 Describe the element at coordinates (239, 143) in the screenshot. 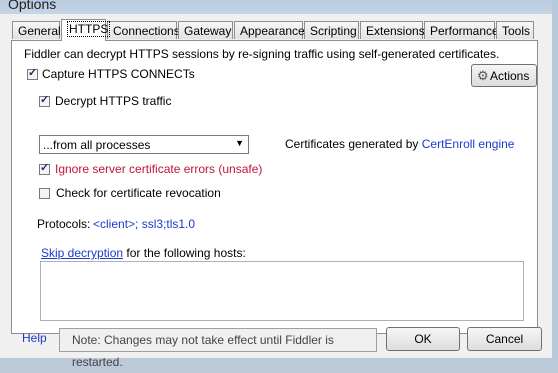

I see `dropdown-arrow-icon: ▼` at that location.